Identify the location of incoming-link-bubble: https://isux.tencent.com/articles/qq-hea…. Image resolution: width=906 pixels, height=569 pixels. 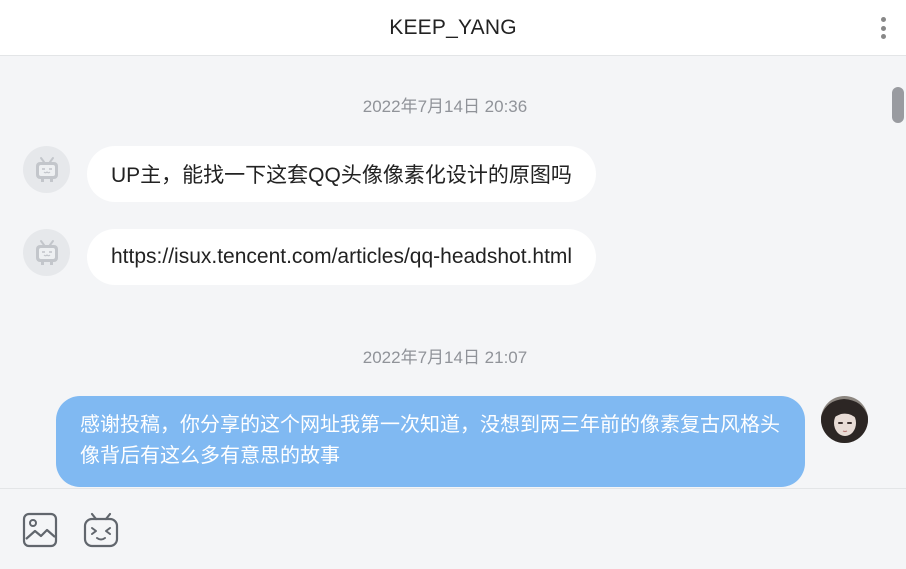
(342, 257).